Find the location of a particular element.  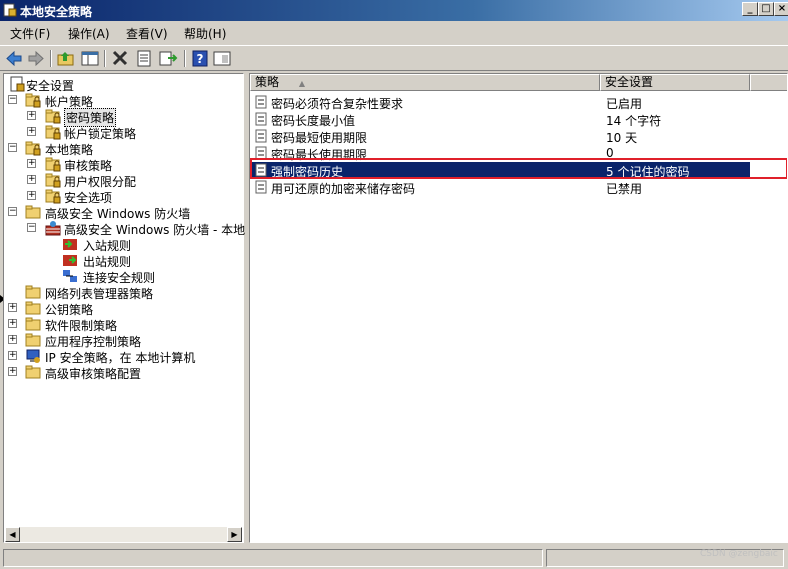

tree-horizontal-scrollbar: ◀ ▶ is located at coordinates (123, 534).